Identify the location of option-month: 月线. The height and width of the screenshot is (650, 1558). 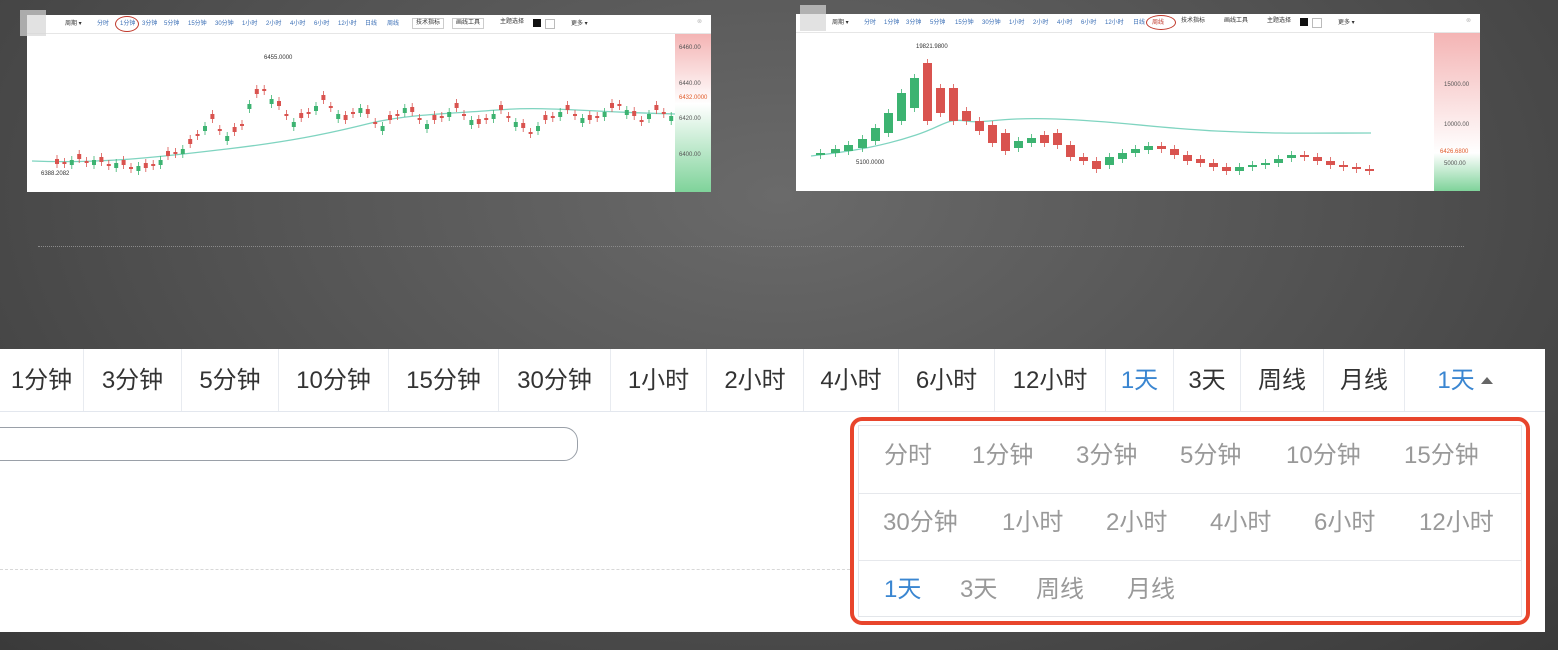
(1151, 590).